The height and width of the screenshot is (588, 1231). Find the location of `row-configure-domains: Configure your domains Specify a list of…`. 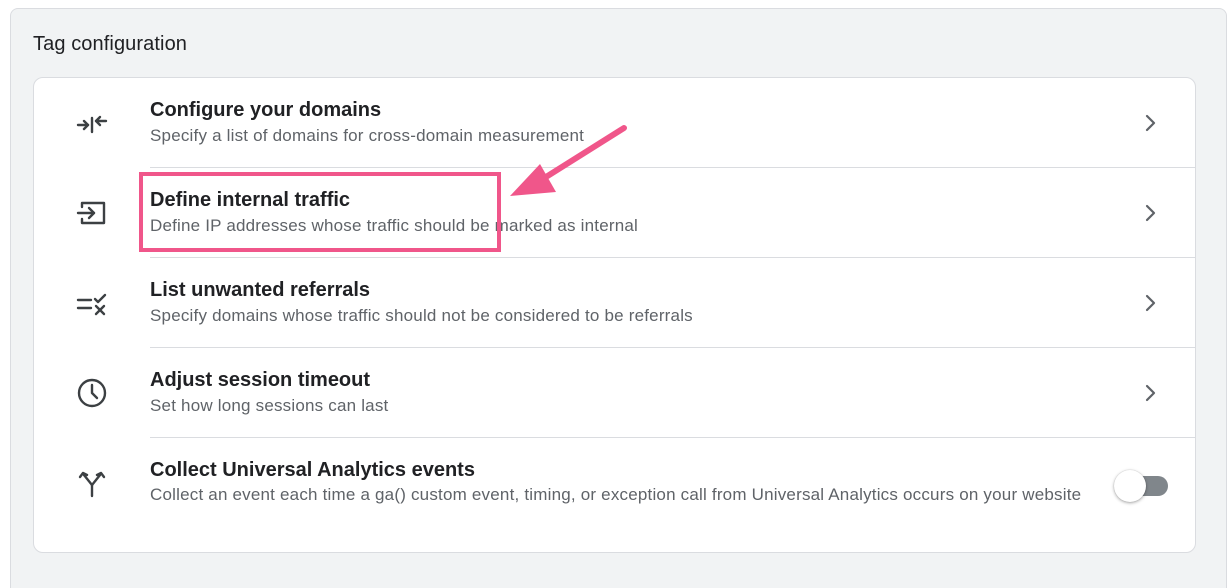

row-configure-domains: Configure your domains Specify a list of… is located at coordinates (614, 123).